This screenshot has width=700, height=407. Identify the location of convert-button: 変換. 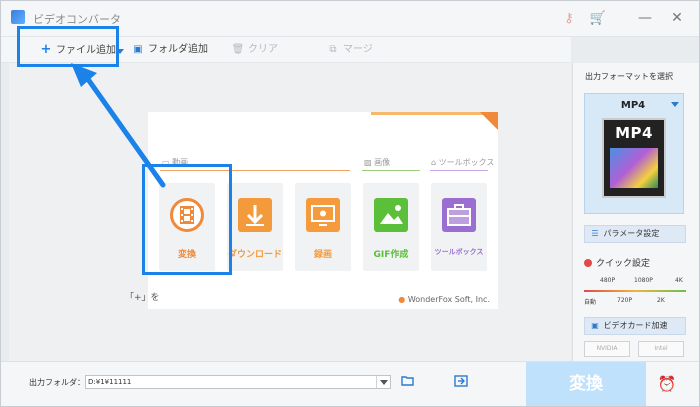
(586, 384).